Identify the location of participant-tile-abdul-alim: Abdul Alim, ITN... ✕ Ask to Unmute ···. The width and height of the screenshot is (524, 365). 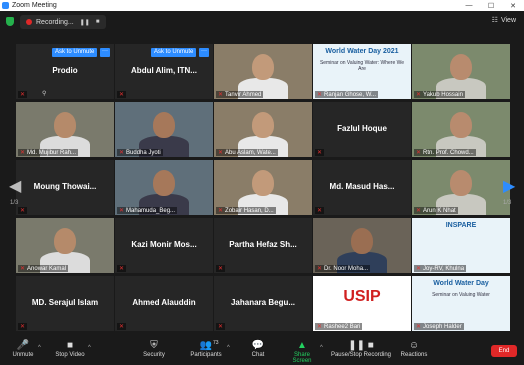
(164, 71).